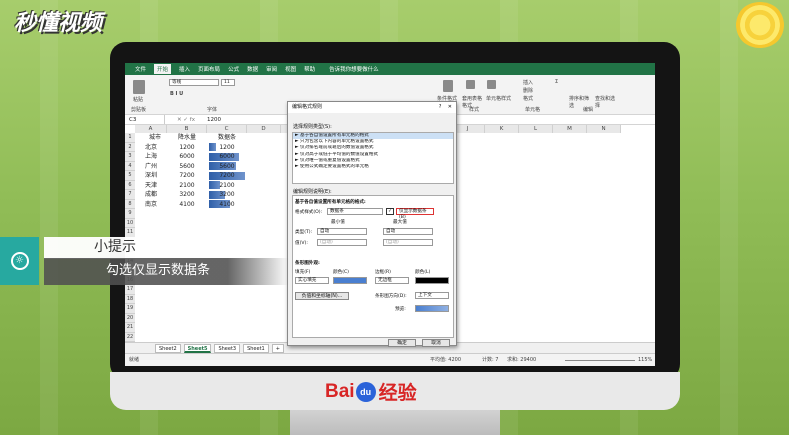 This screenshot has height=435, width=789. I want to click on data-bar-cell: 6000, so click(227, 157).